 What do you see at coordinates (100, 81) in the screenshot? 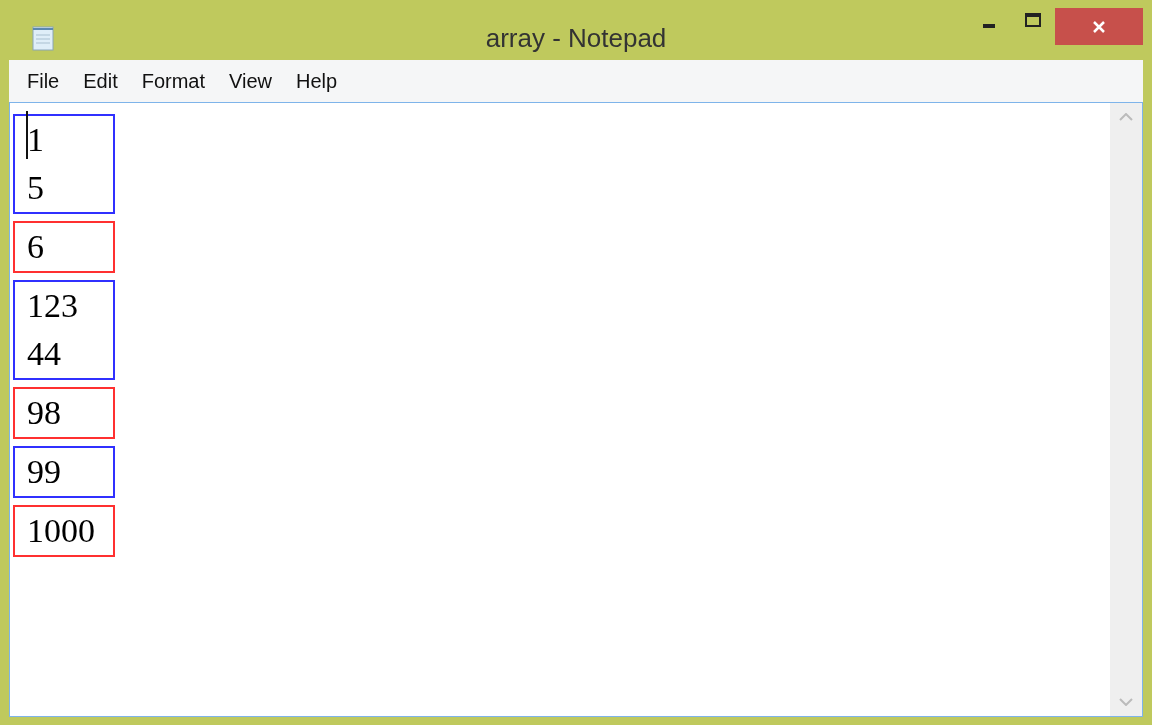
I see `menu-item: Edit` at bounding box center [100, 81].